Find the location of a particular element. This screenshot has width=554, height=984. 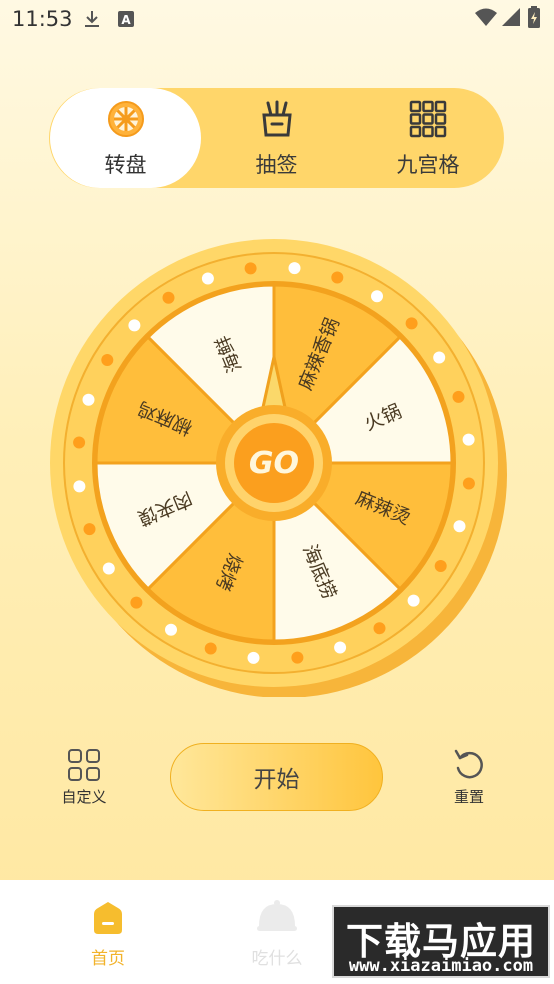

watermark-url: www.xiazaimiao.com is located at coordinates (441, 966).